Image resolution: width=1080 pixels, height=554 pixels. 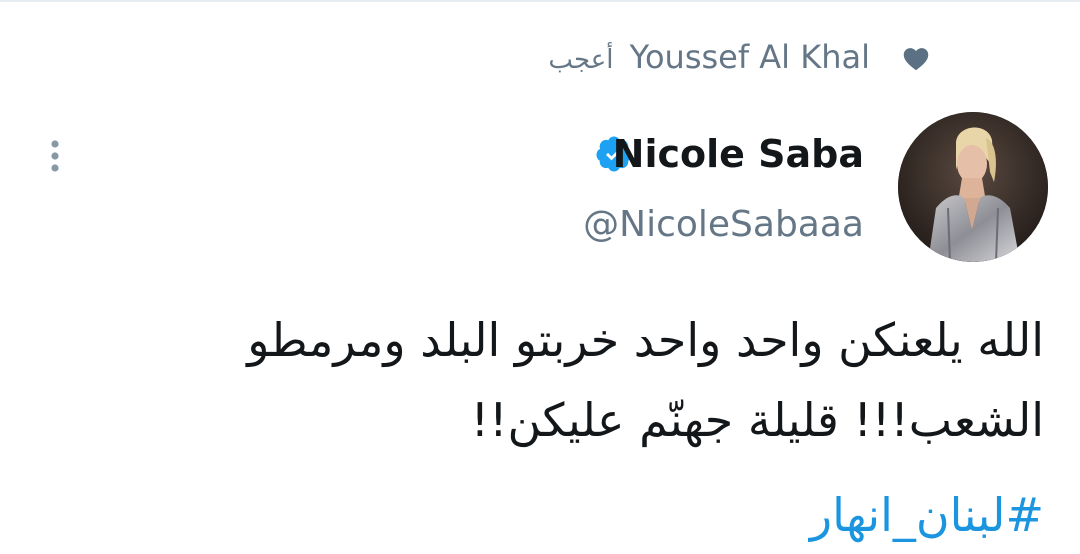 I want to click on heart-icon, so click(x=916, y=59).